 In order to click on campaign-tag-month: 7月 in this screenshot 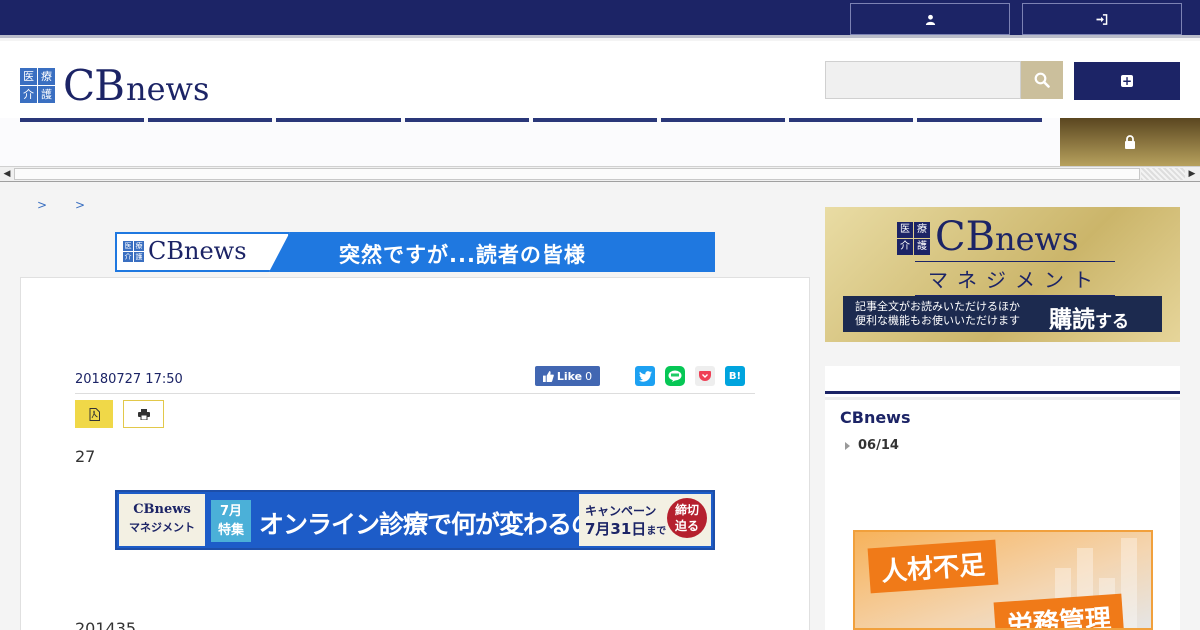, I will do `click(231, 511)`.